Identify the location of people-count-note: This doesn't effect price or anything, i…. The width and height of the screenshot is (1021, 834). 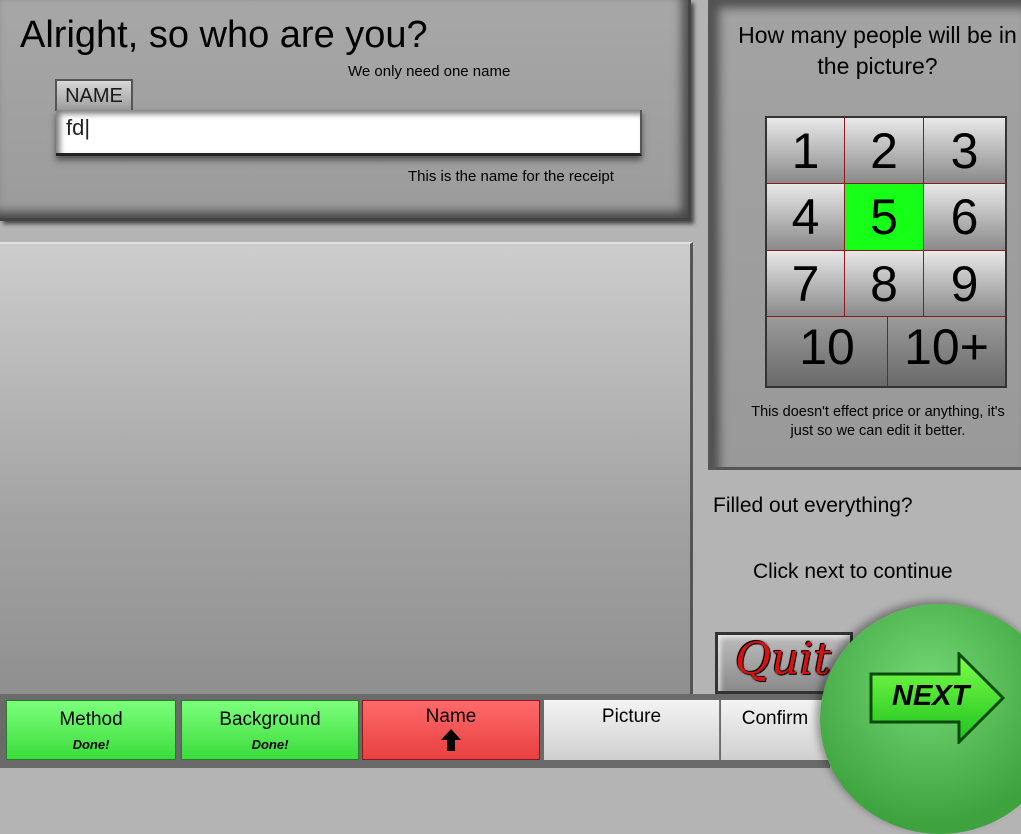
(878, 421).